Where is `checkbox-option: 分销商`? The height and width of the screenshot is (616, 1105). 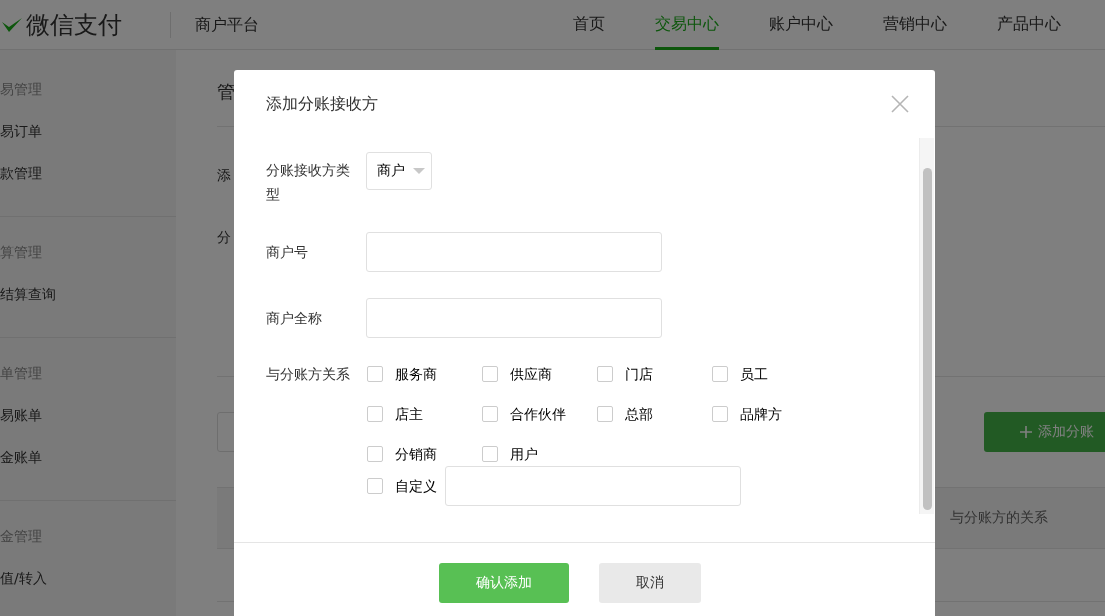 checkbox-option: 分销商 is located at coordinates (423, 454).